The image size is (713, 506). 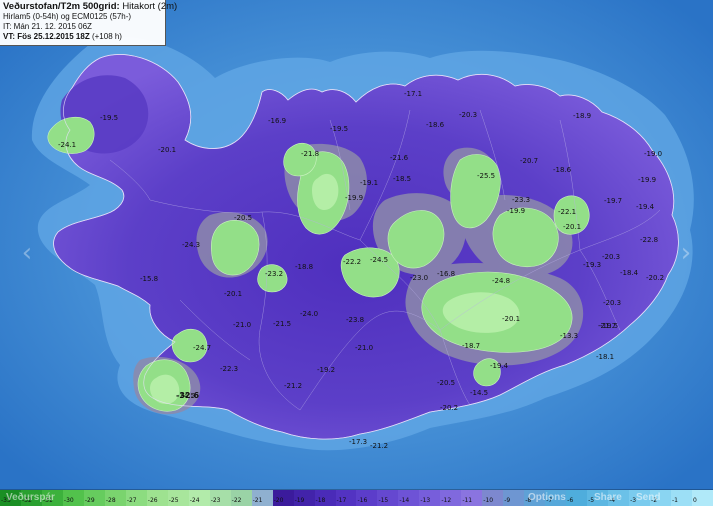 What do you see at coordinates (681, 498) in the screenshot?
I see `legend-swatch: -1` at bounding box center [681, 498].